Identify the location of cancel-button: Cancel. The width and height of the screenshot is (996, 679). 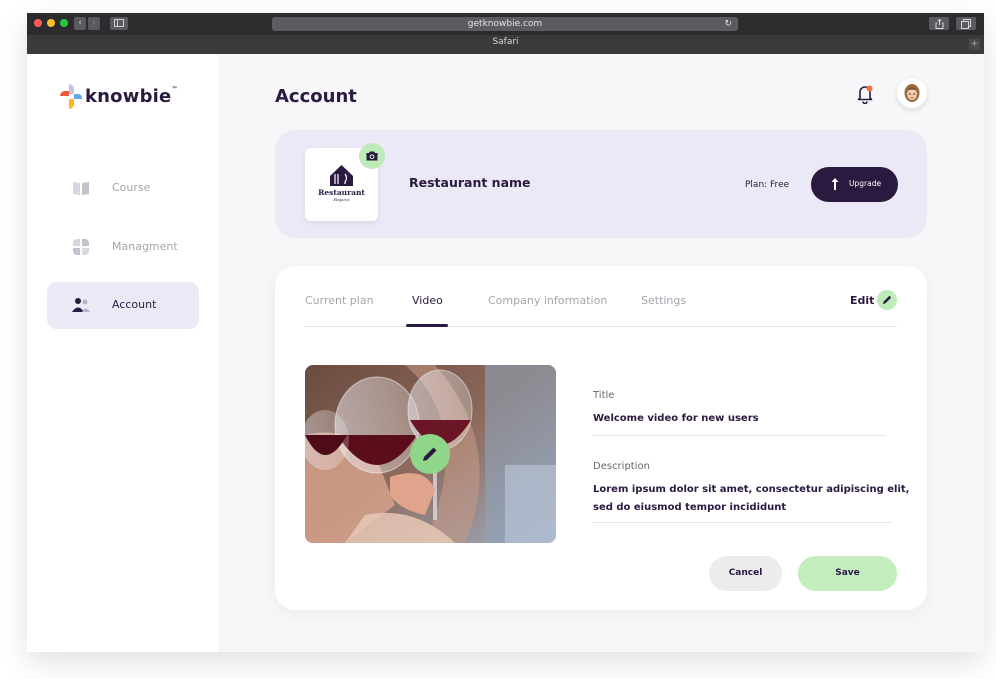
(745, 573).